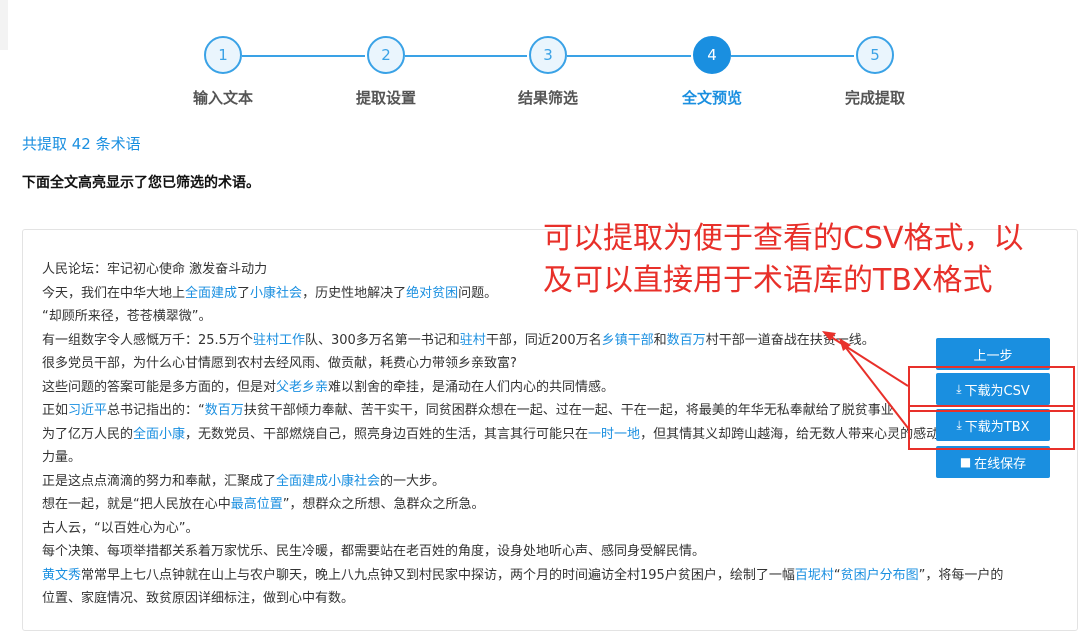 This screenshot has width=1080, height=631. What do you see at coordinates (783, 260) in the screenshot?
I see `annotation-note: 可以提取为便于查看的CSV格式，以 及可以直接用于术语库的TBX格式` at bounding box center [783, 260].